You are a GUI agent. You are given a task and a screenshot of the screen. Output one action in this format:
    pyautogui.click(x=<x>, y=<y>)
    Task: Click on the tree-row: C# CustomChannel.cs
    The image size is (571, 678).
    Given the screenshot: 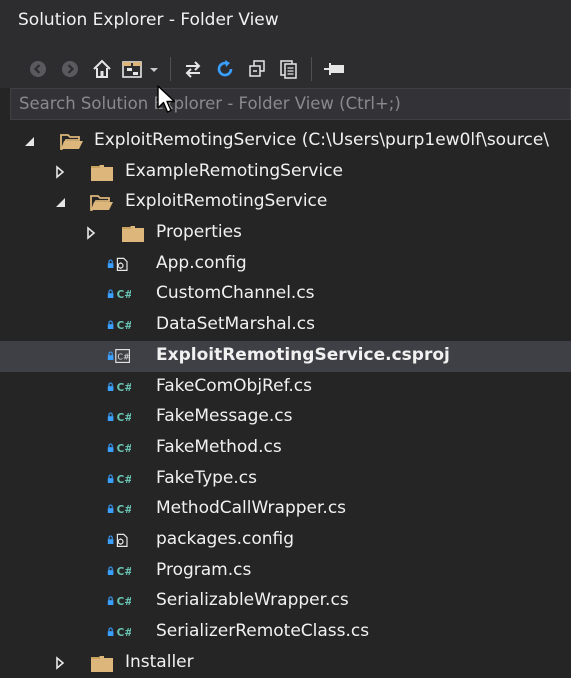 What is the action you would take?
    pyautogui.click(x=285, y=294)
    